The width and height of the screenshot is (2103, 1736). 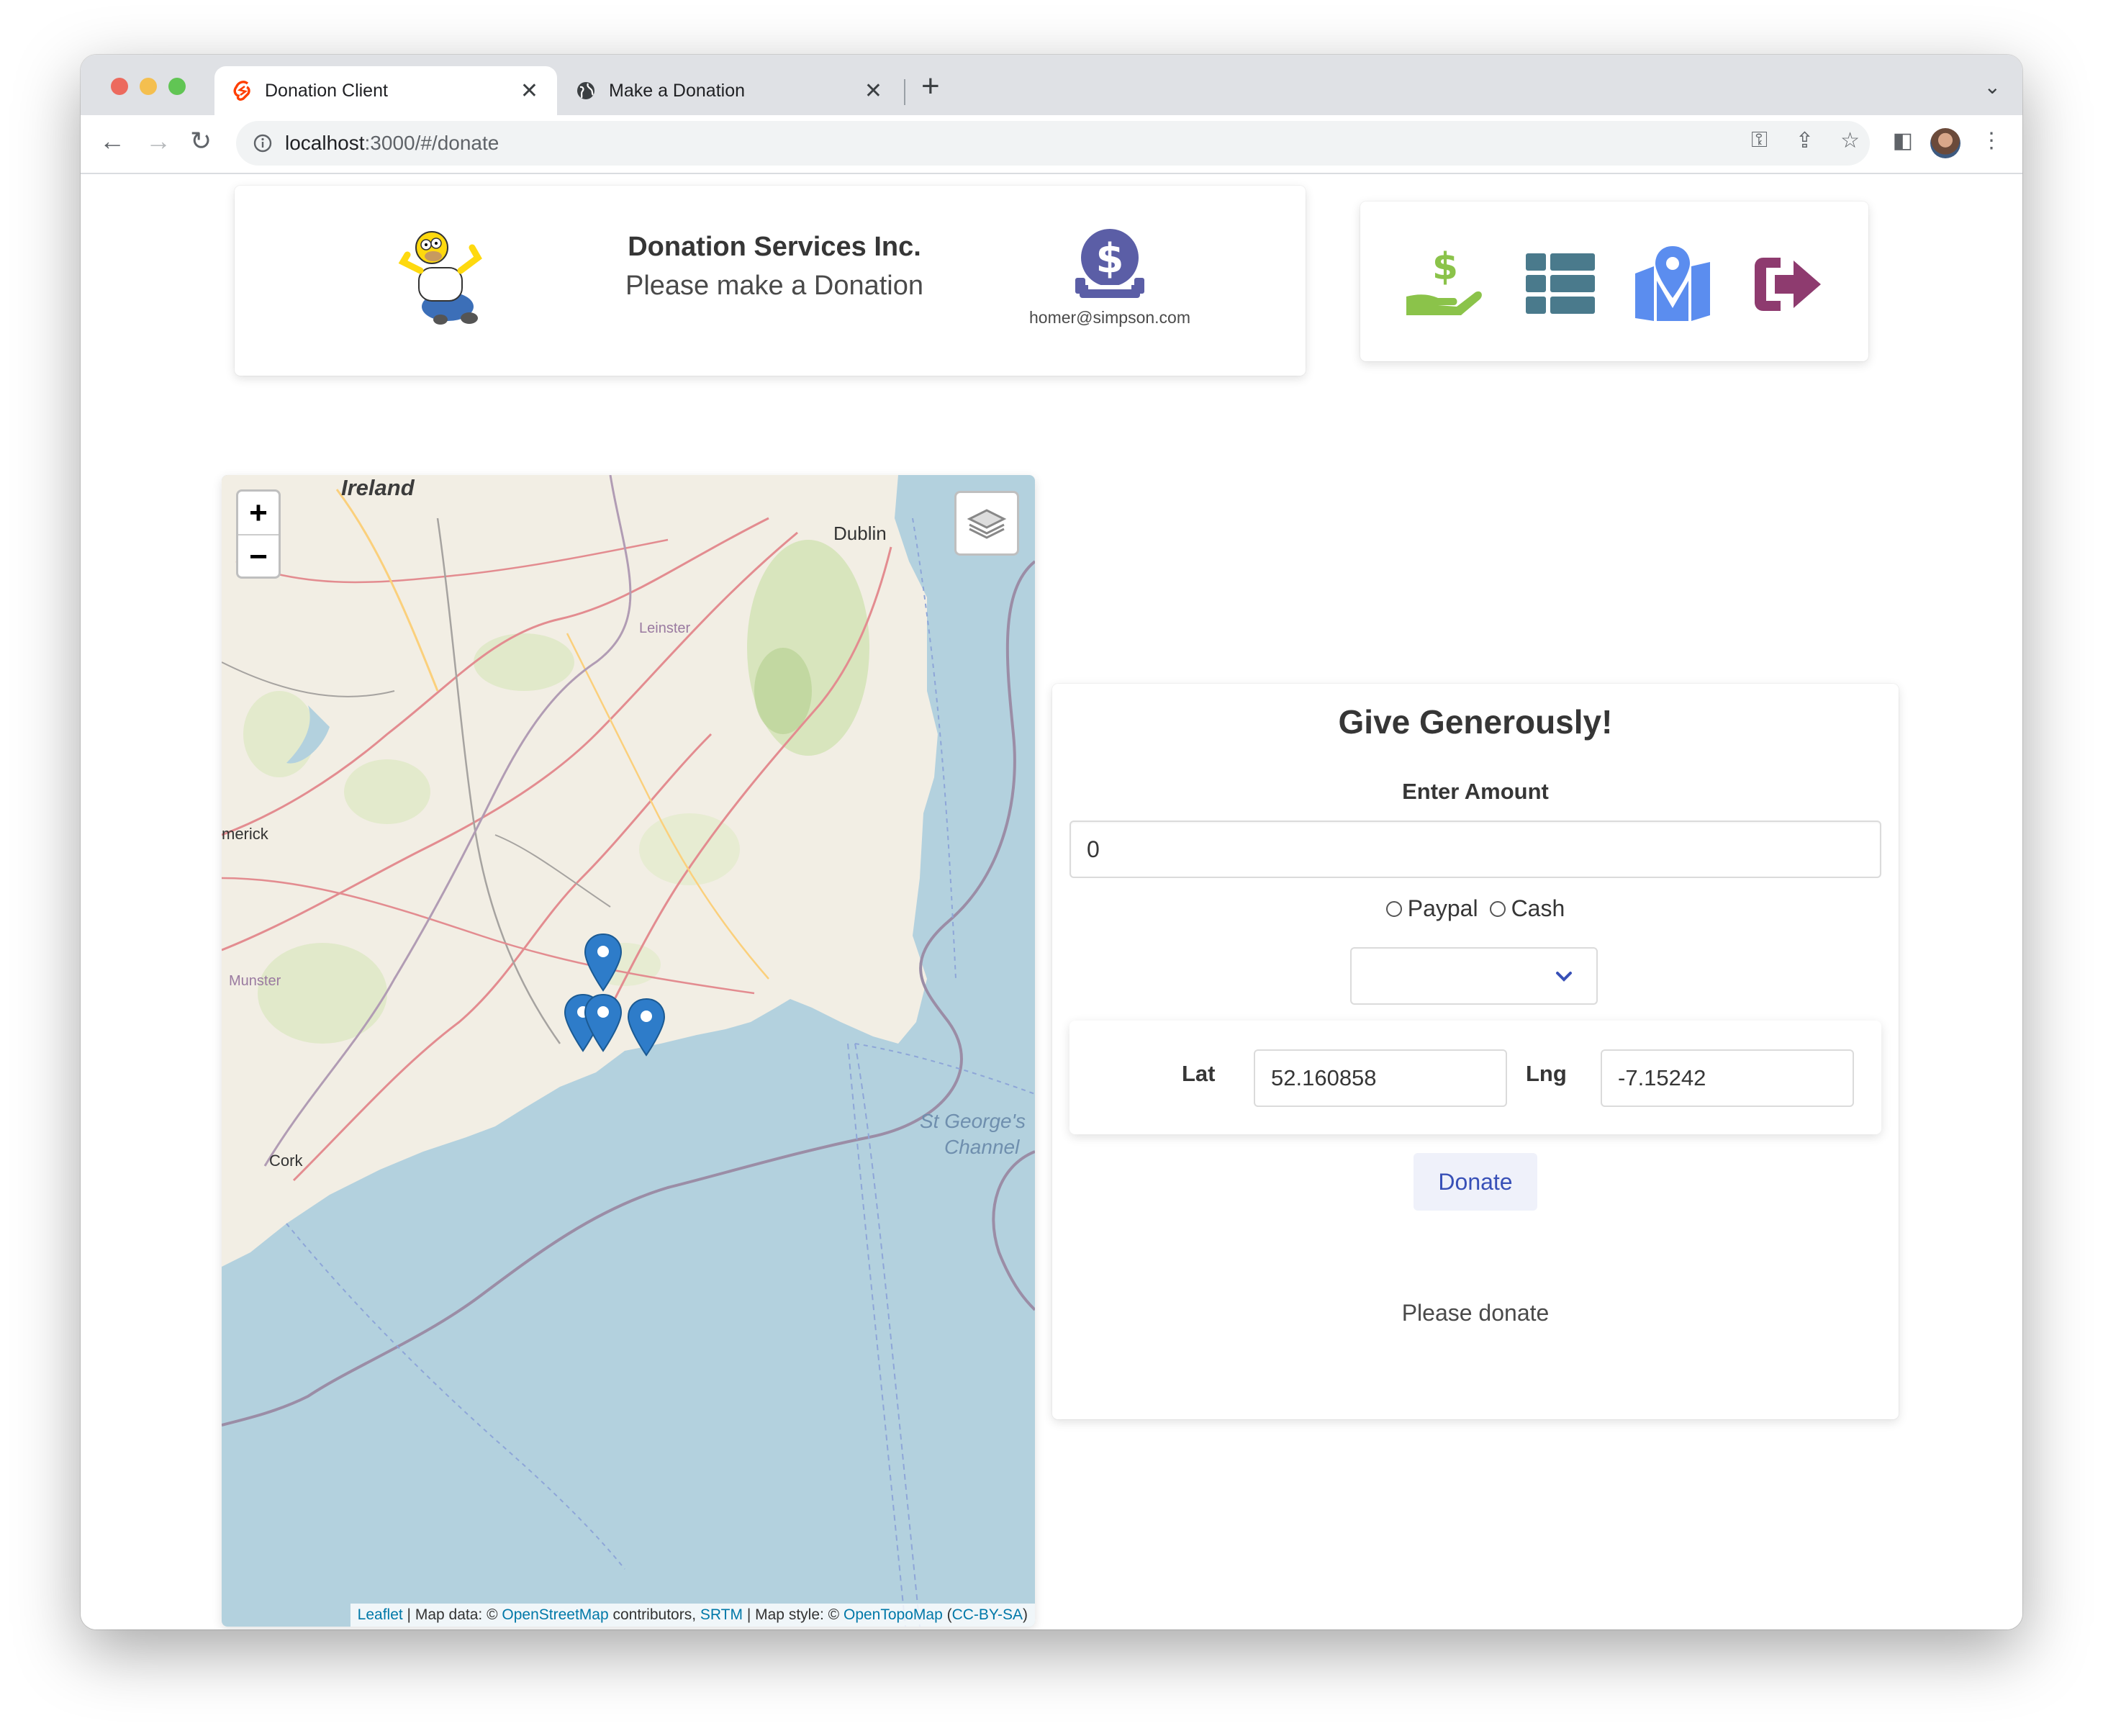 What do you see at coordinates (245, 834) in the screenshot?
I see `map-label-limerick: merick` at bounding box center [245, 834].